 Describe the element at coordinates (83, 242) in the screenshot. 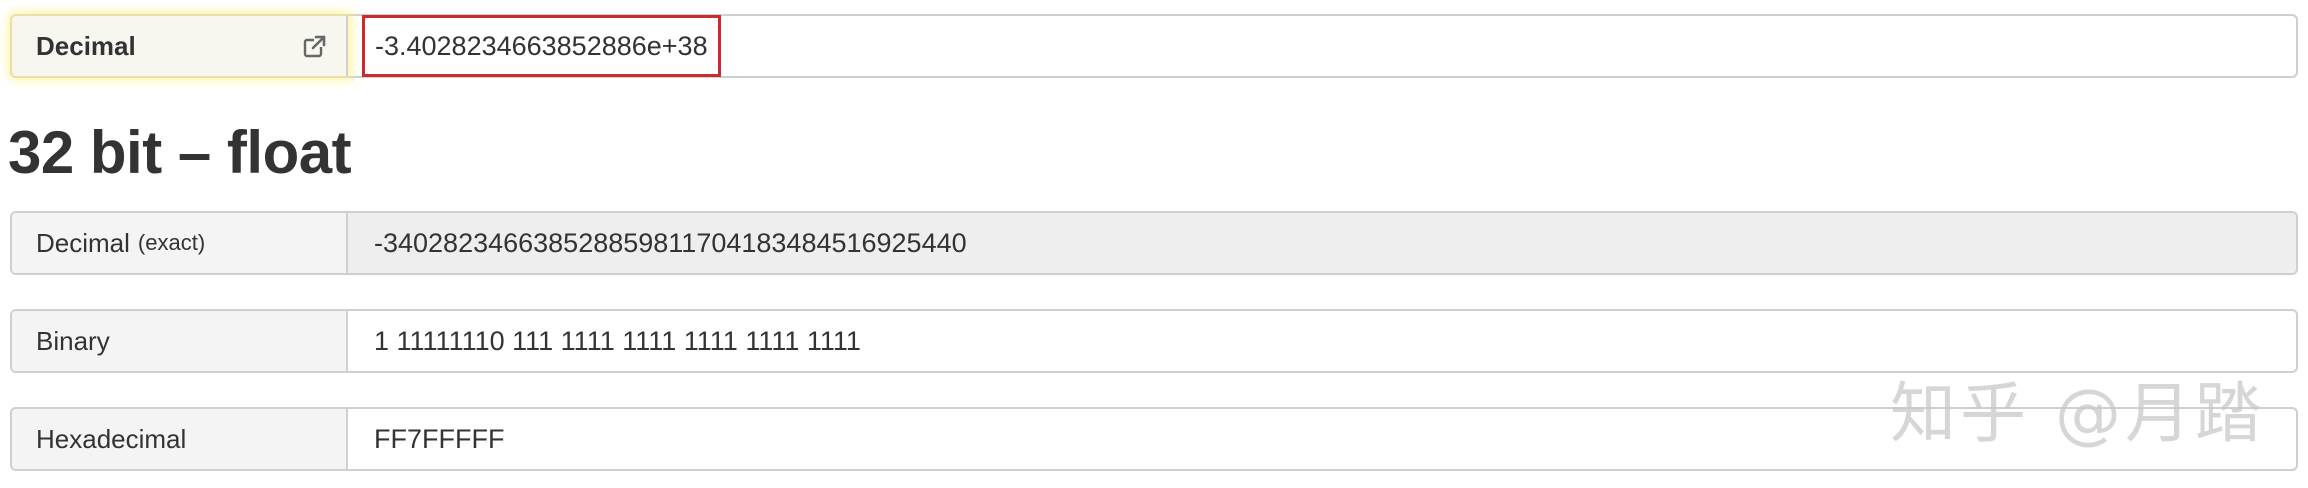

I see `decimal-exact-label: Decimal` at that location.